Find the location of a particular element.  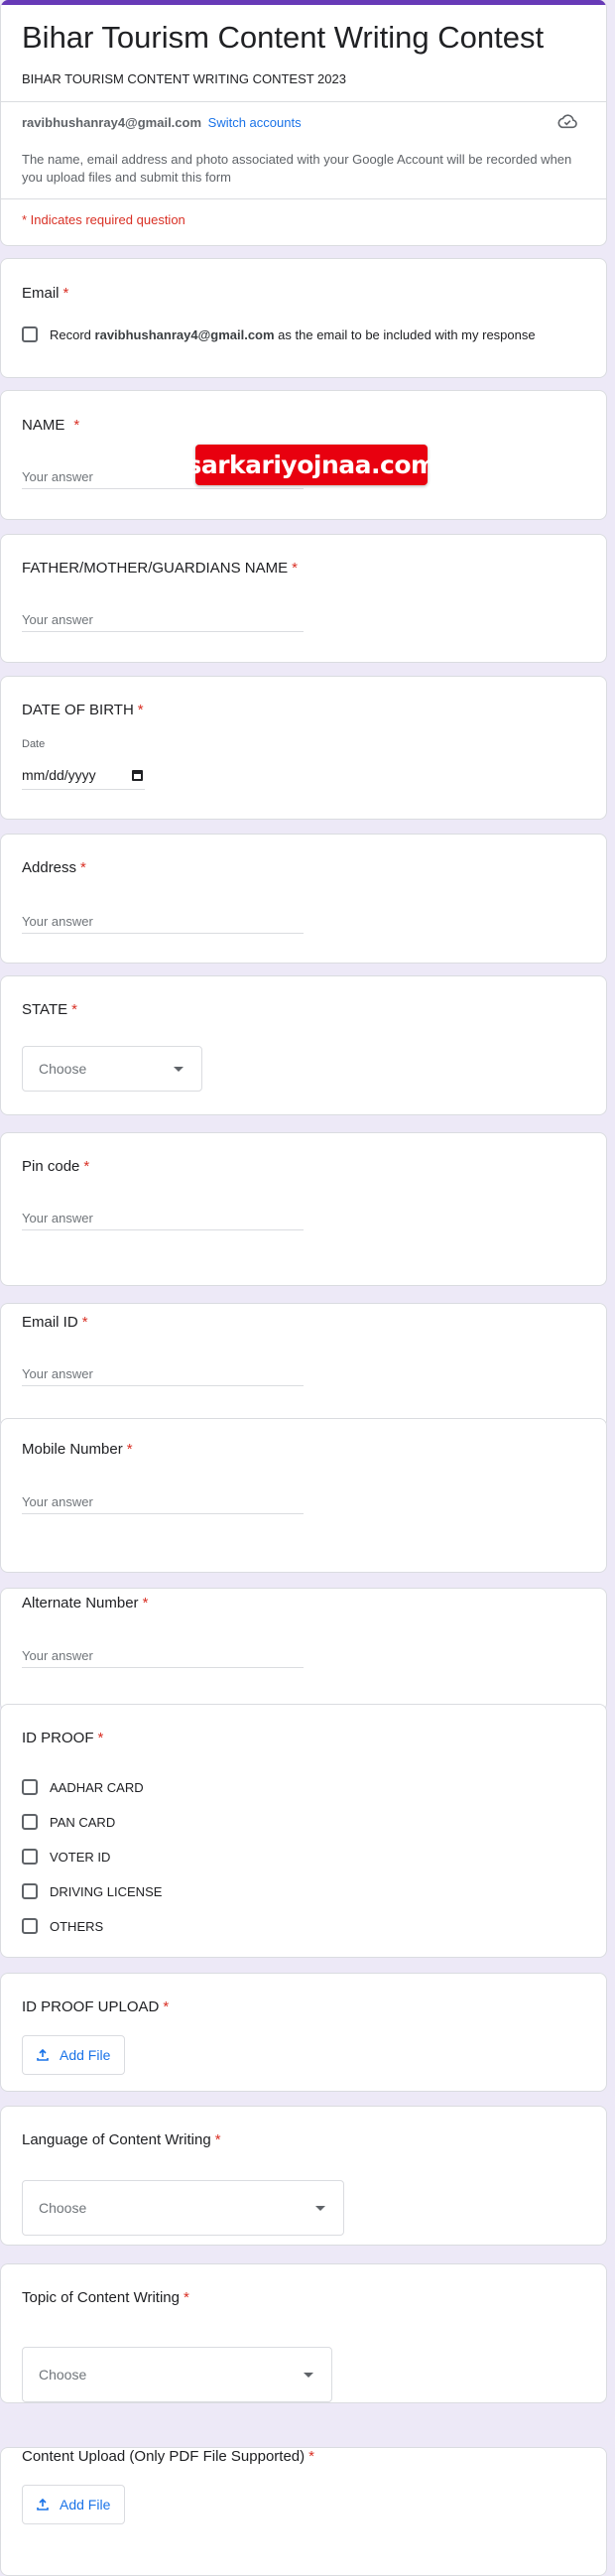

topic-dropdown: Choose is located at coordinates (177, 2375).